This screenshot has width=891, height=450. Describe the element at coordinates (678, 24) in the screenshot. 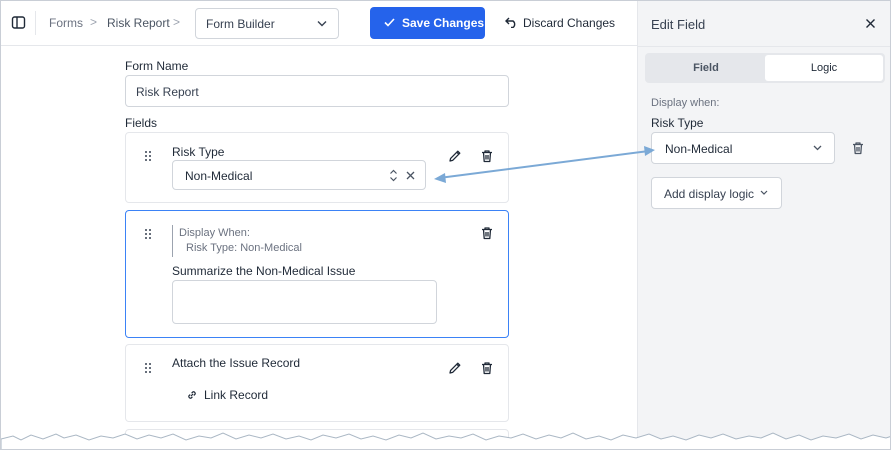

I see `panel-title: Edit Field` at that location.